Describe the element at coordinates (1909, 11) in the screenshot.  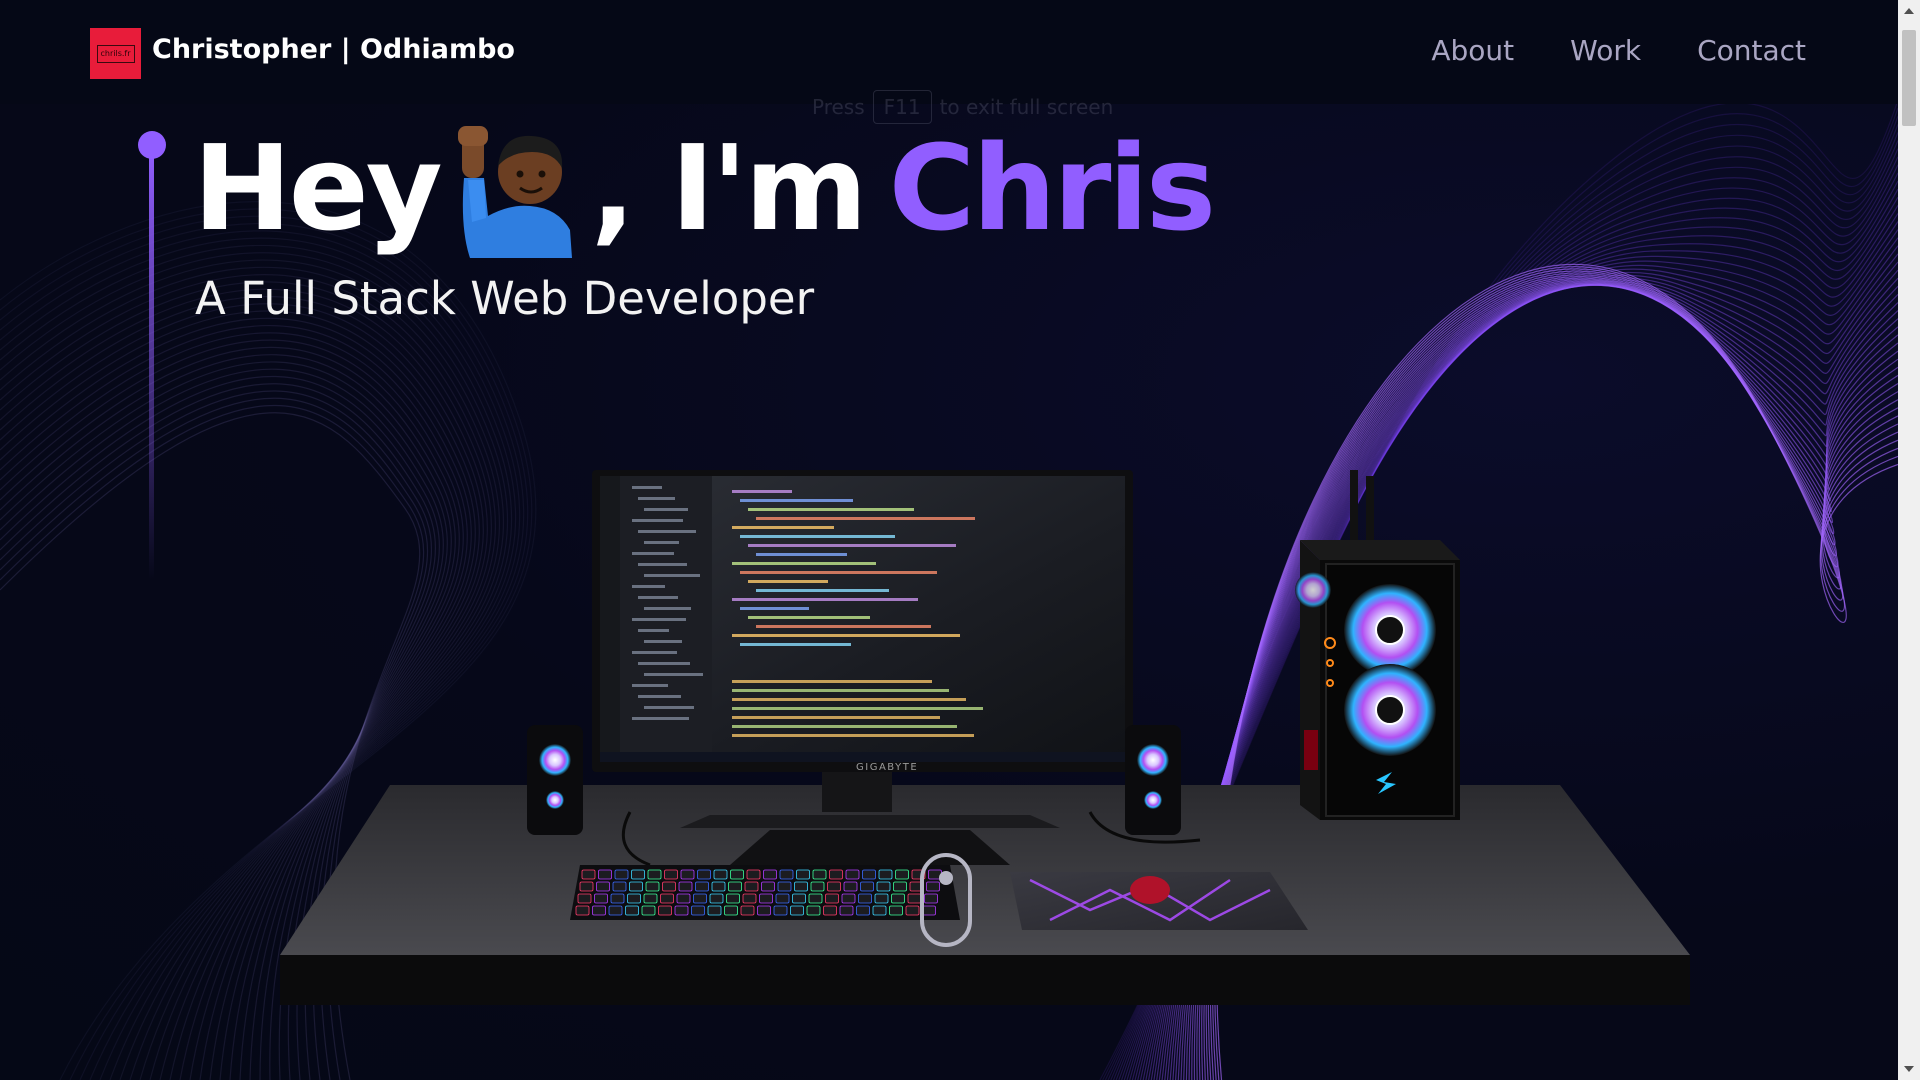
I see `scroll-up-arrow-icon` at that location.